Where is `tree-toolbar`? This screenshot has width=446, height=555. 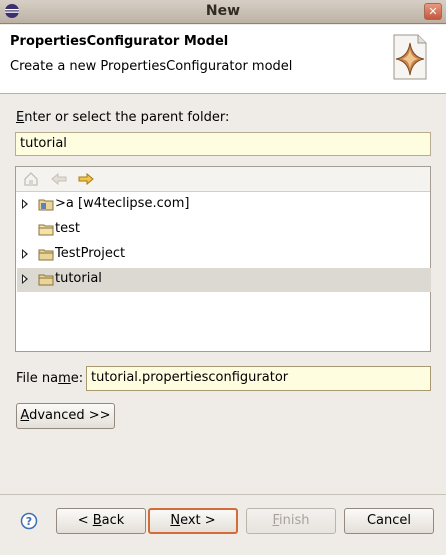
tree-toolbar is located at coordinates (223, 179).